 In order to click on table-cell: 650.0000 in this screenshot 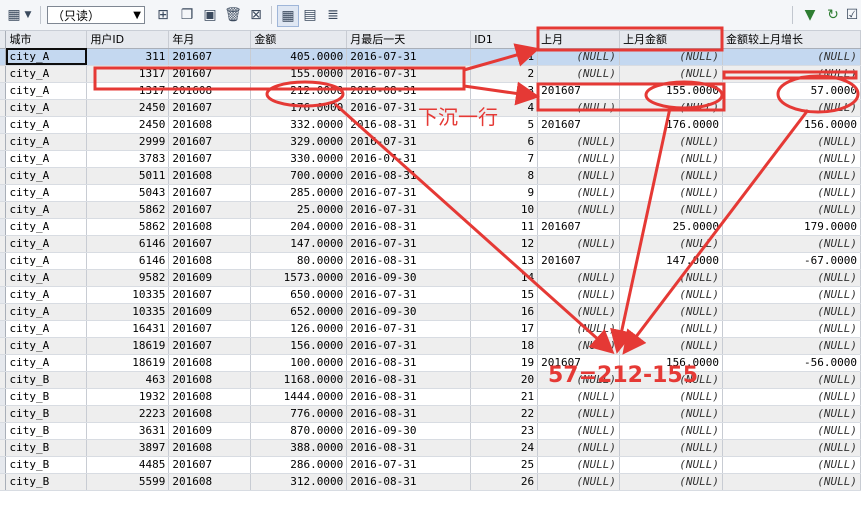, I will do `click(299, 295)`.